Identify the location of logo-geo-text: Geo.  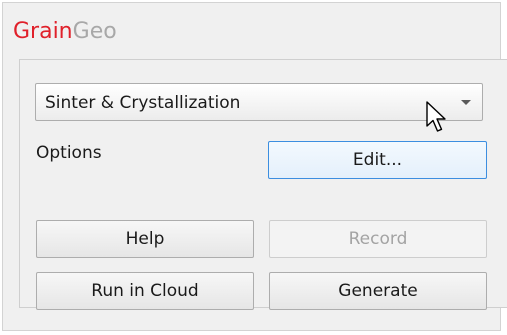
(94, 31).